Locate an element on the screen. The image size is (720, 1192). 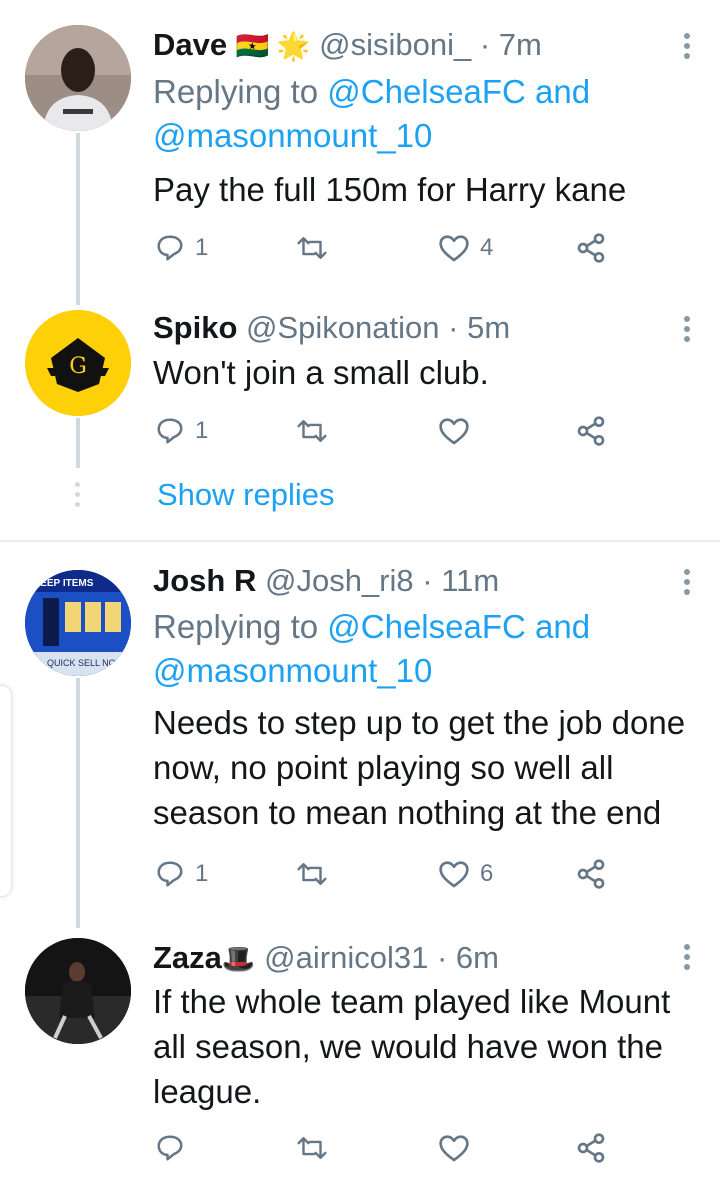
tweet-actions: 1 4 is located at coordinates (390, 248).